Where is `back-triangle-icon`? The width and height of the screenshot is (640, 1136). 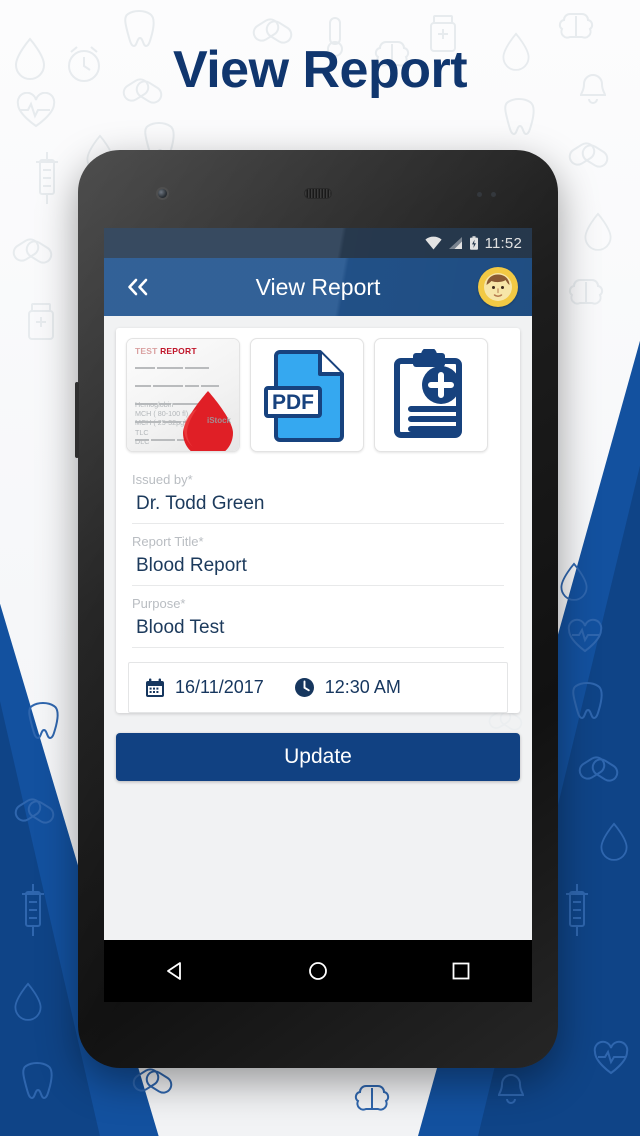
back-triangle-icon is located at coordinates (174, 971).